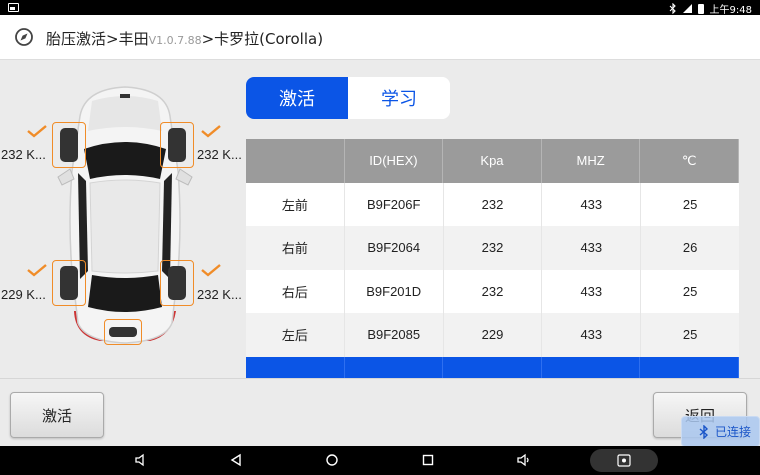  I want to click on cell-id: B9F2085, so click(394, 335).